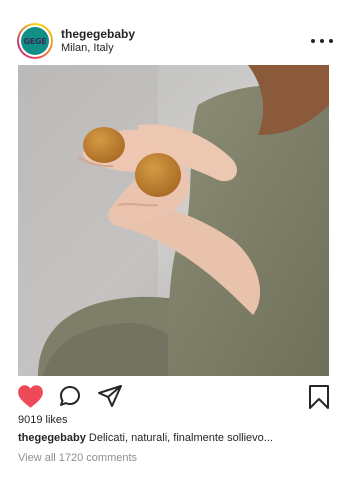  I want to click on bookmark-icon, so click(319, 399).